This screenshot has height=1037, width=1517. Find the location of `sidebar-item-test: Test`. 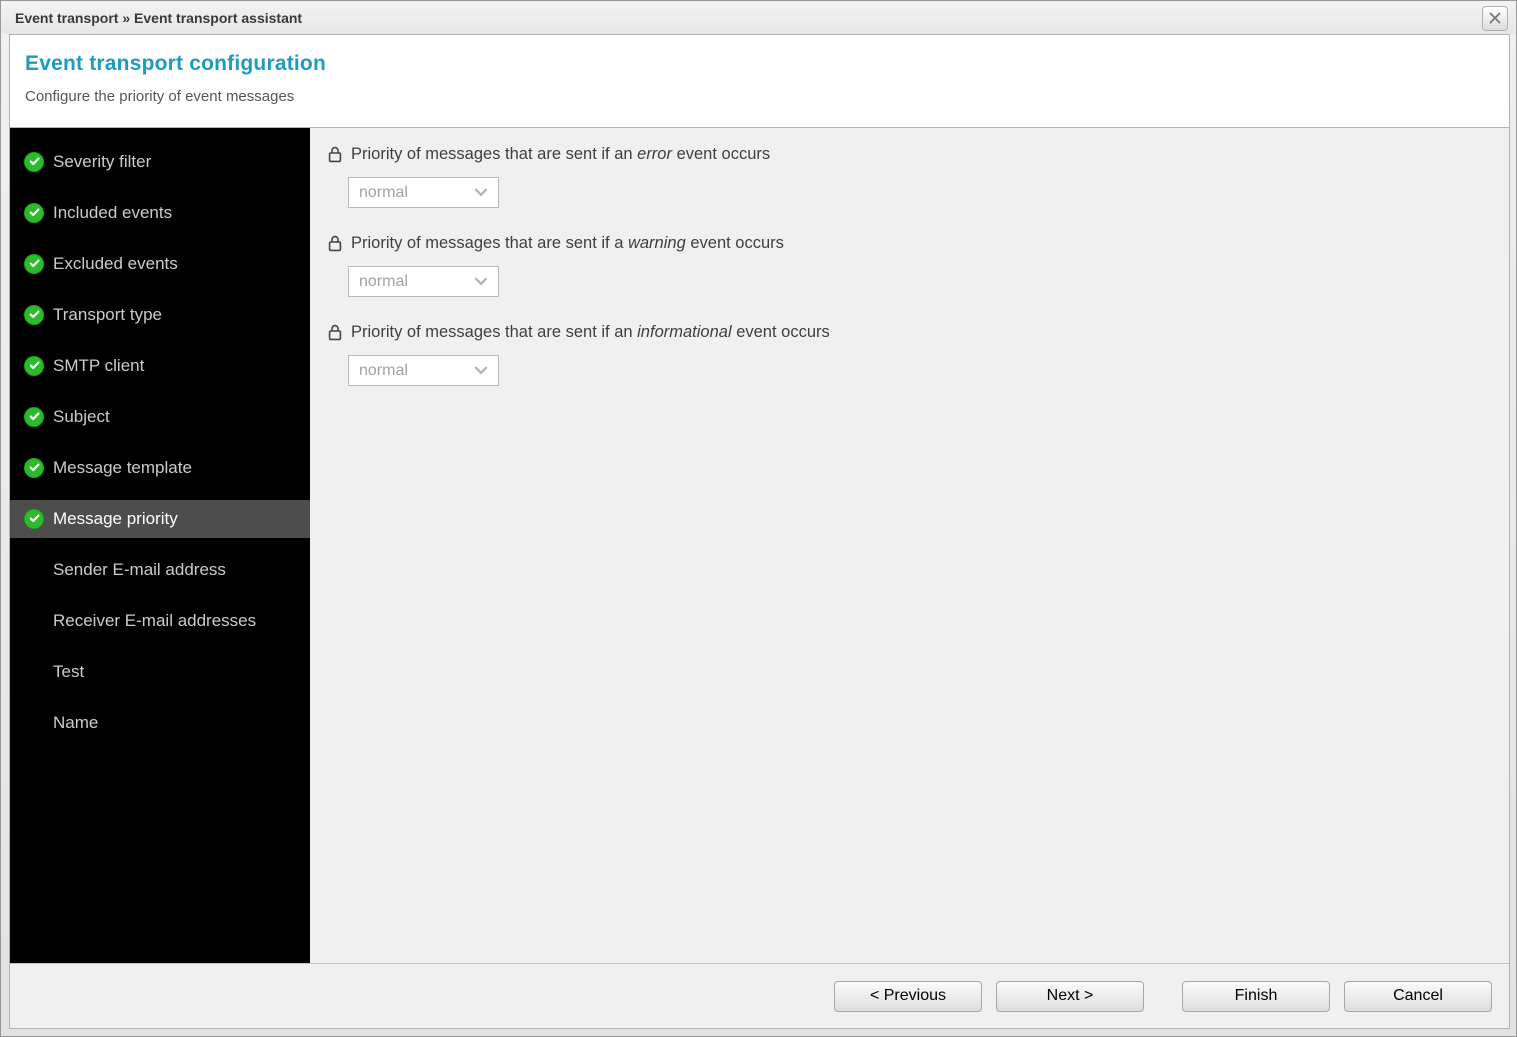

sidebar-item-test: Test is located at coordinates (160, 671).